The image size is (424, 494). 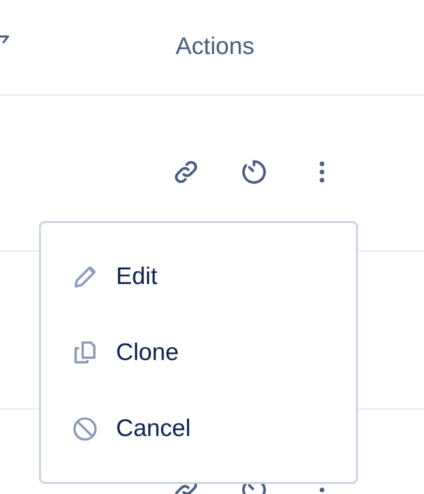 I want to click on column-header: Actions, so click(x=215, y=47).